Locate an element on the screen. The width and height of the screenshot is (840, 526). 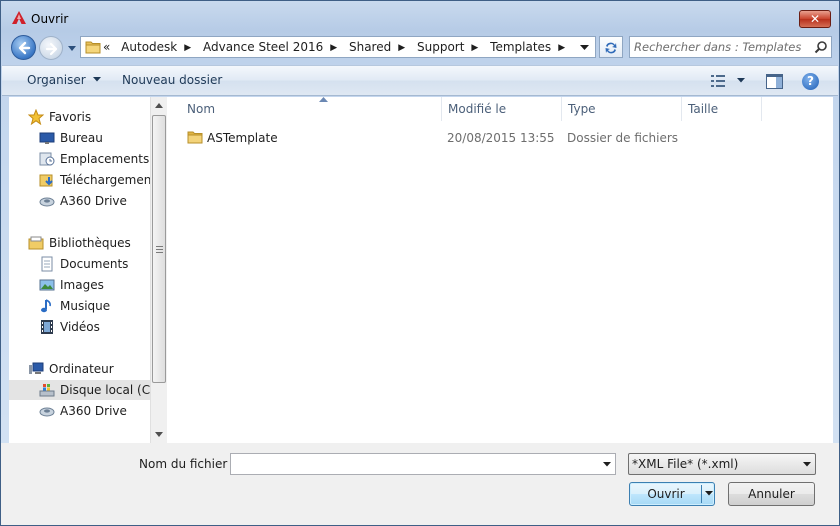
nav-item-libraries: Bibliothèques is located at coordinates (79, 243).